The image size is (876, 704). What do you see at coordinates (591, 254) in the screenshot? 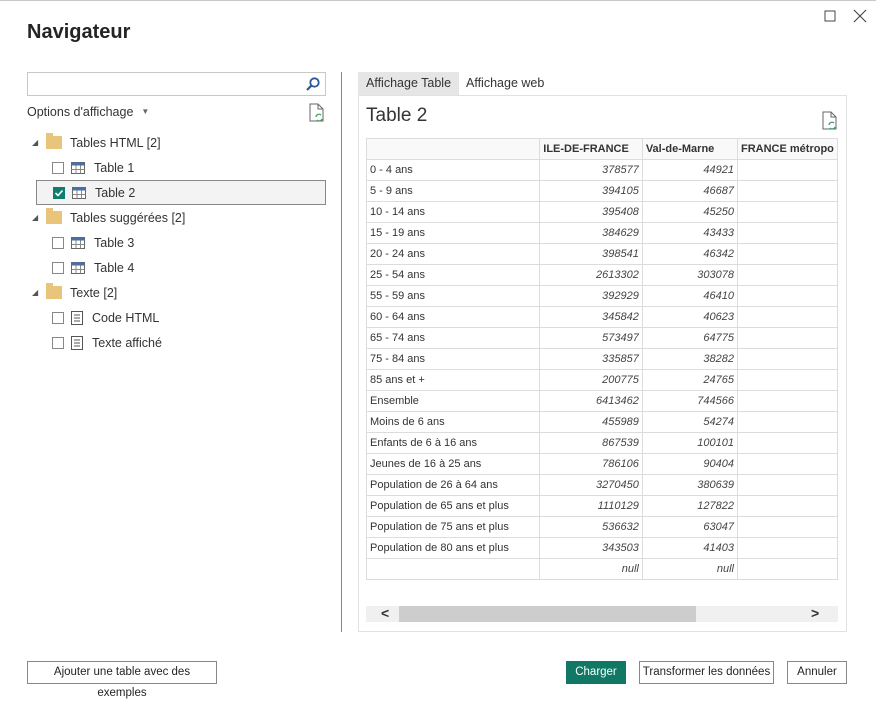
I see `value-cell: 398541` at bounding box center [591, 254].